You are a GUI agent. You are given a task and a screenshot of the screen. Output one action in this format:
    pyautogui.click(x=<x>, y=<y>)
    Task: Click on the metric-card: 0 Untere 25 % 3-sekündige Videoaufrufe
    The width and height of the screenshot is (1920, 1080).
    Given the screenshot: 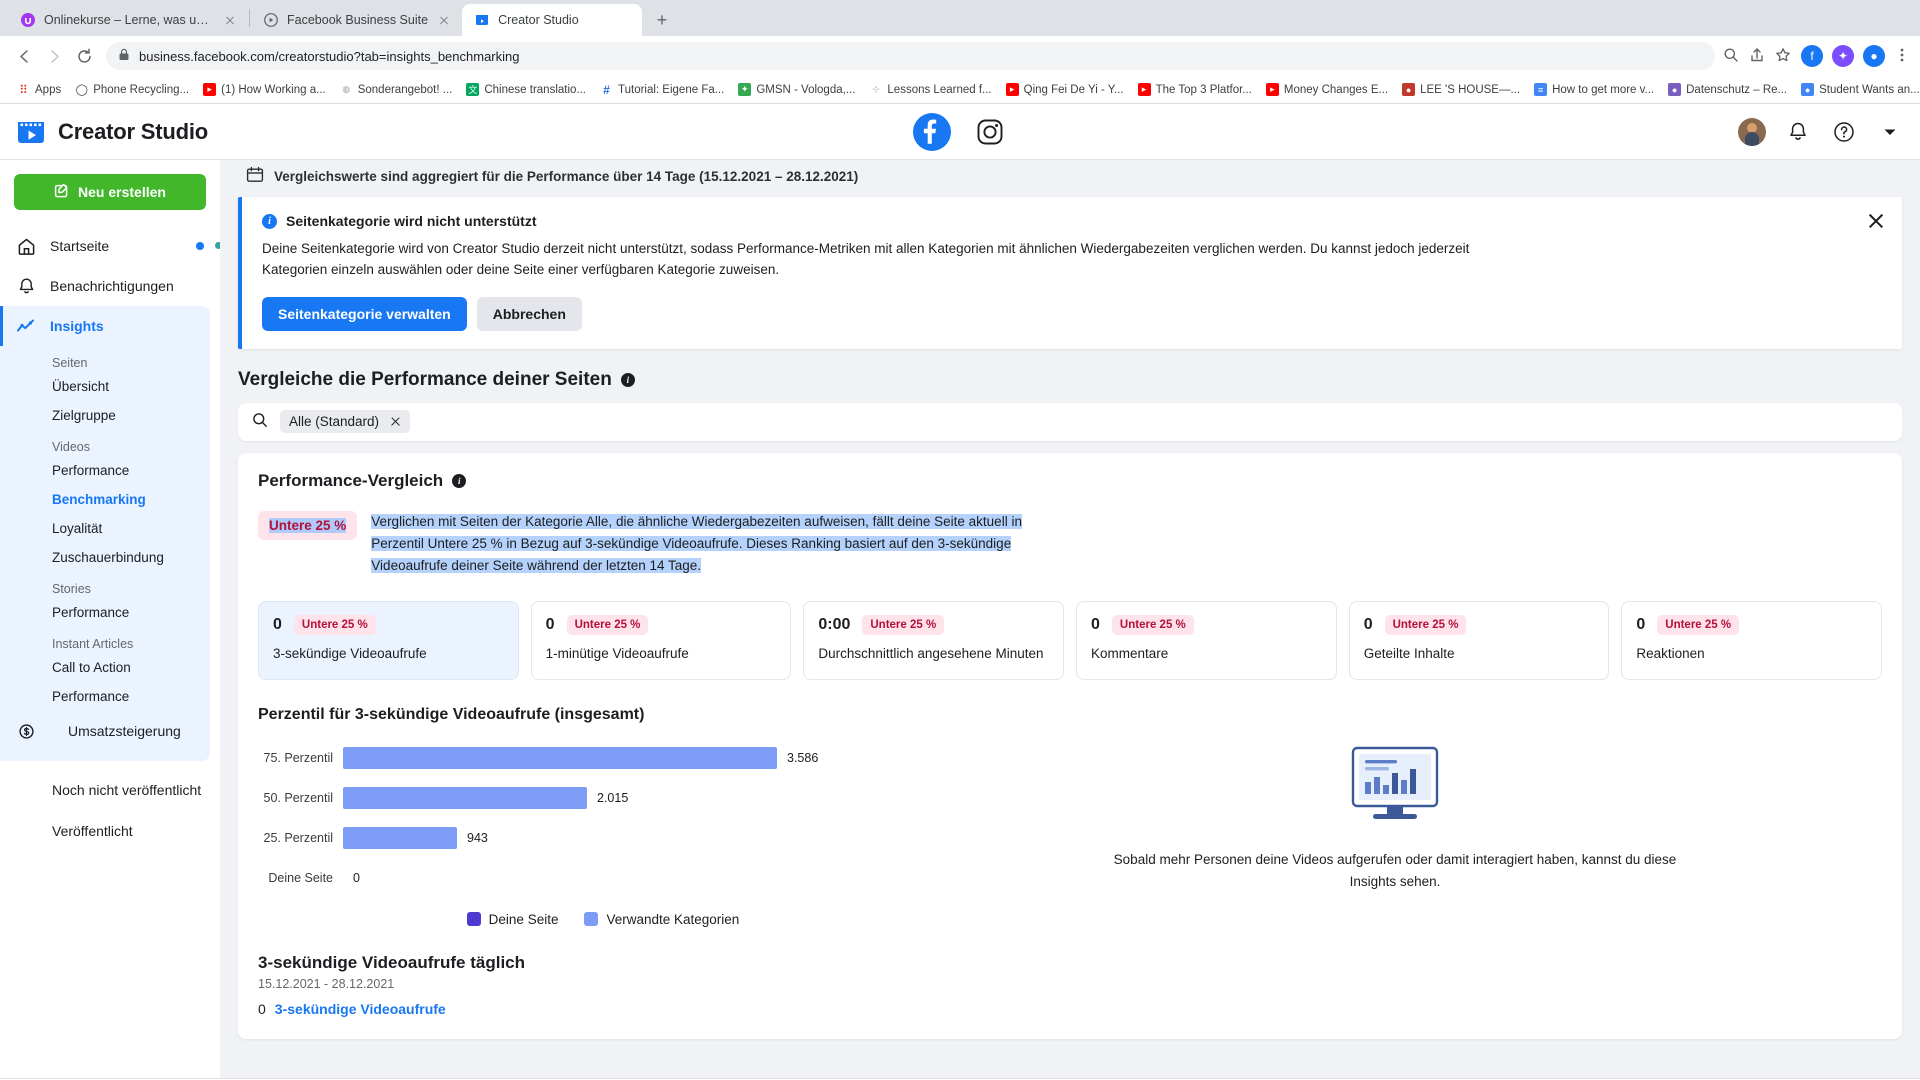 What is the action you would take?
    pyautogui.click(x=388, y=640)
    